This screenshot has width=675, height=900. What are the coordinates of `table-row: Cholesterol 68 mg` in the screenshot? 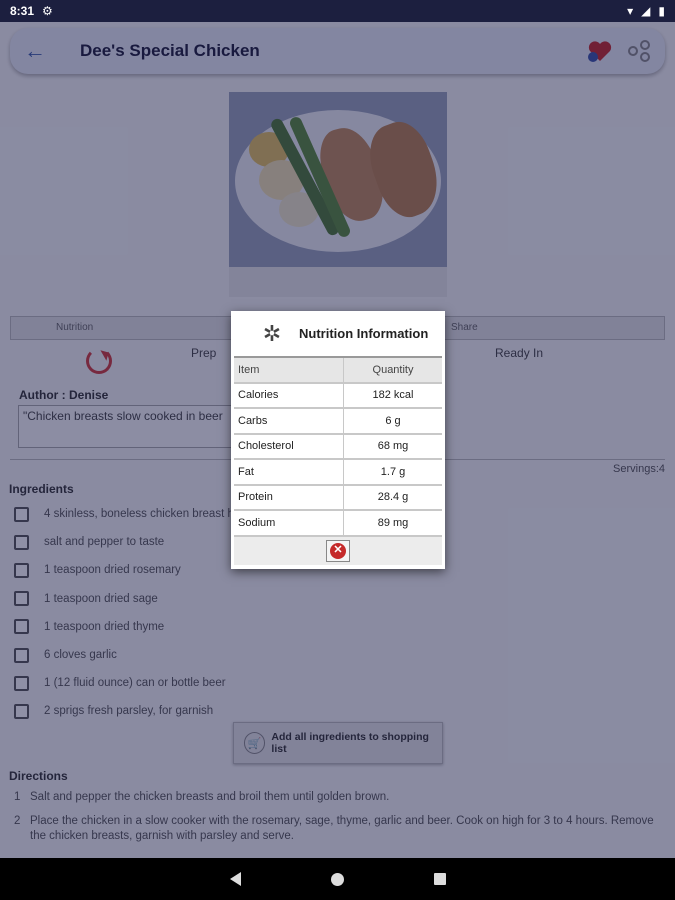 It's located at (338, 447).